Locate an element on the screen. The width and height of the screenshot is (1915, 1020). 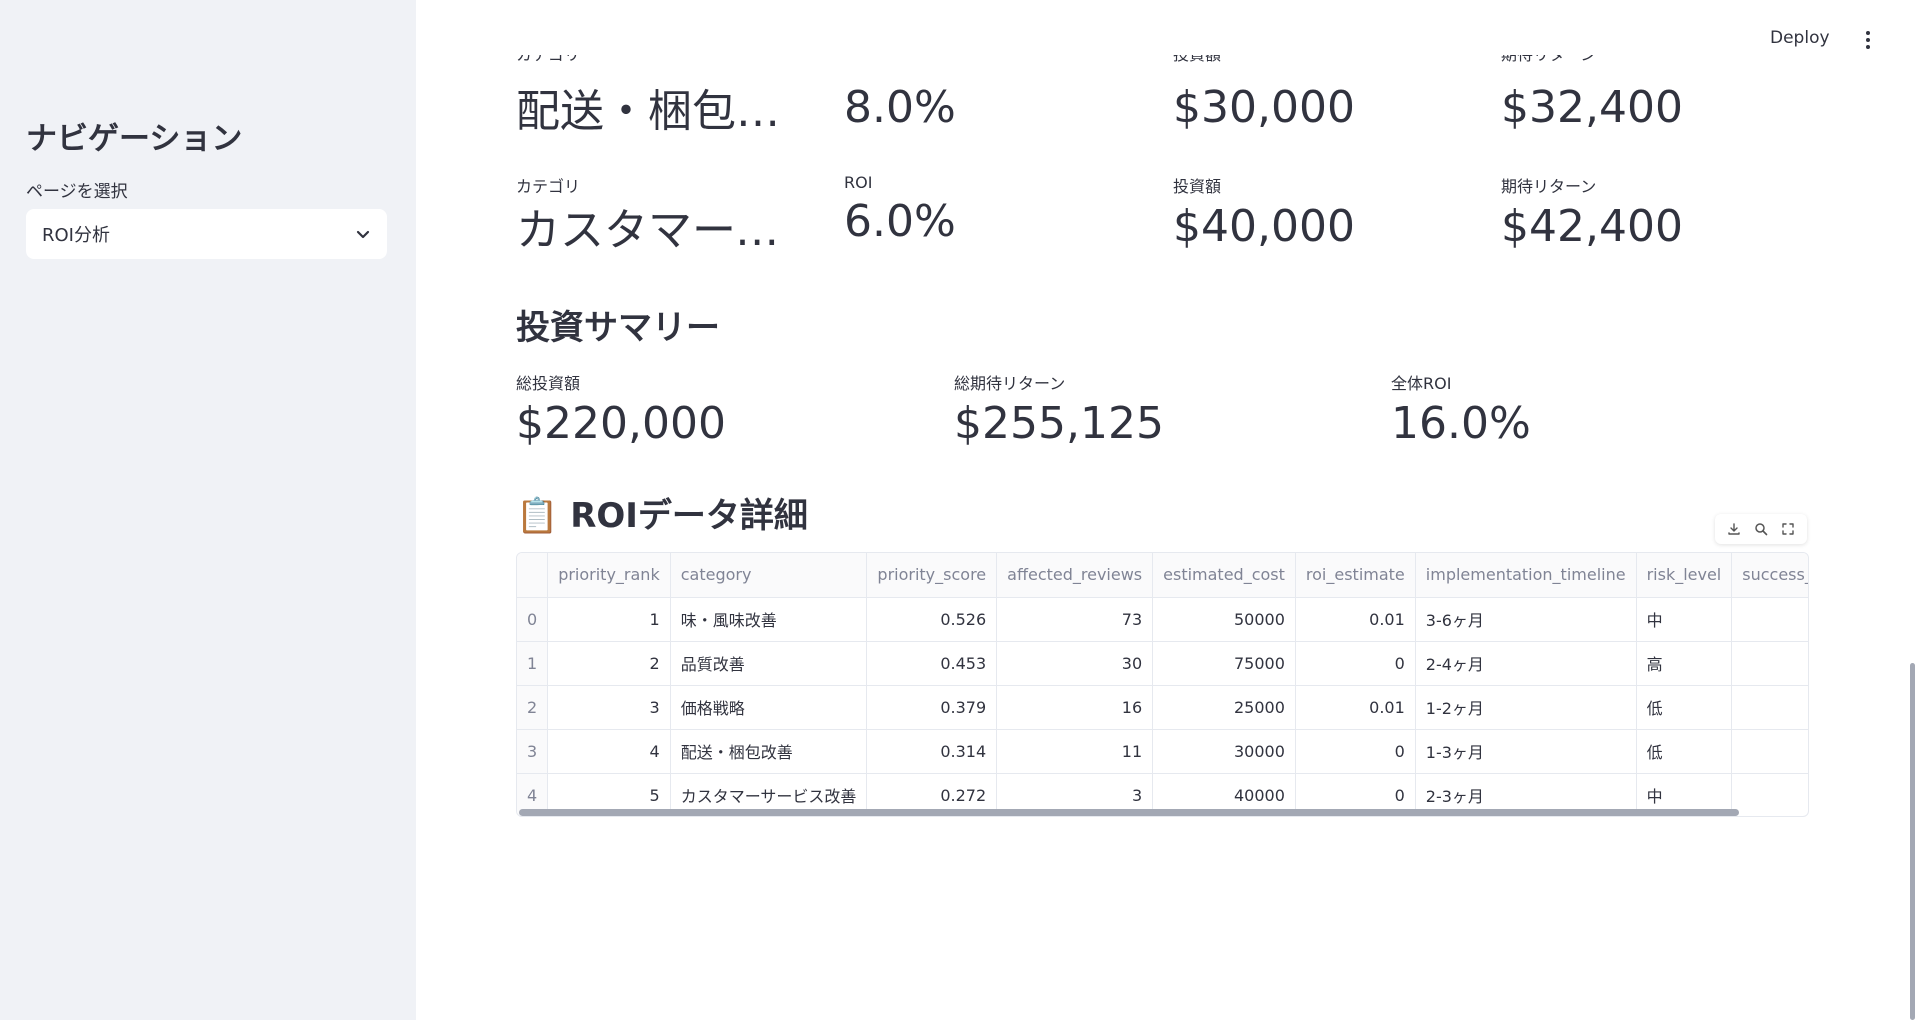
table-cell: 3 is located at coordinates (609, 707).